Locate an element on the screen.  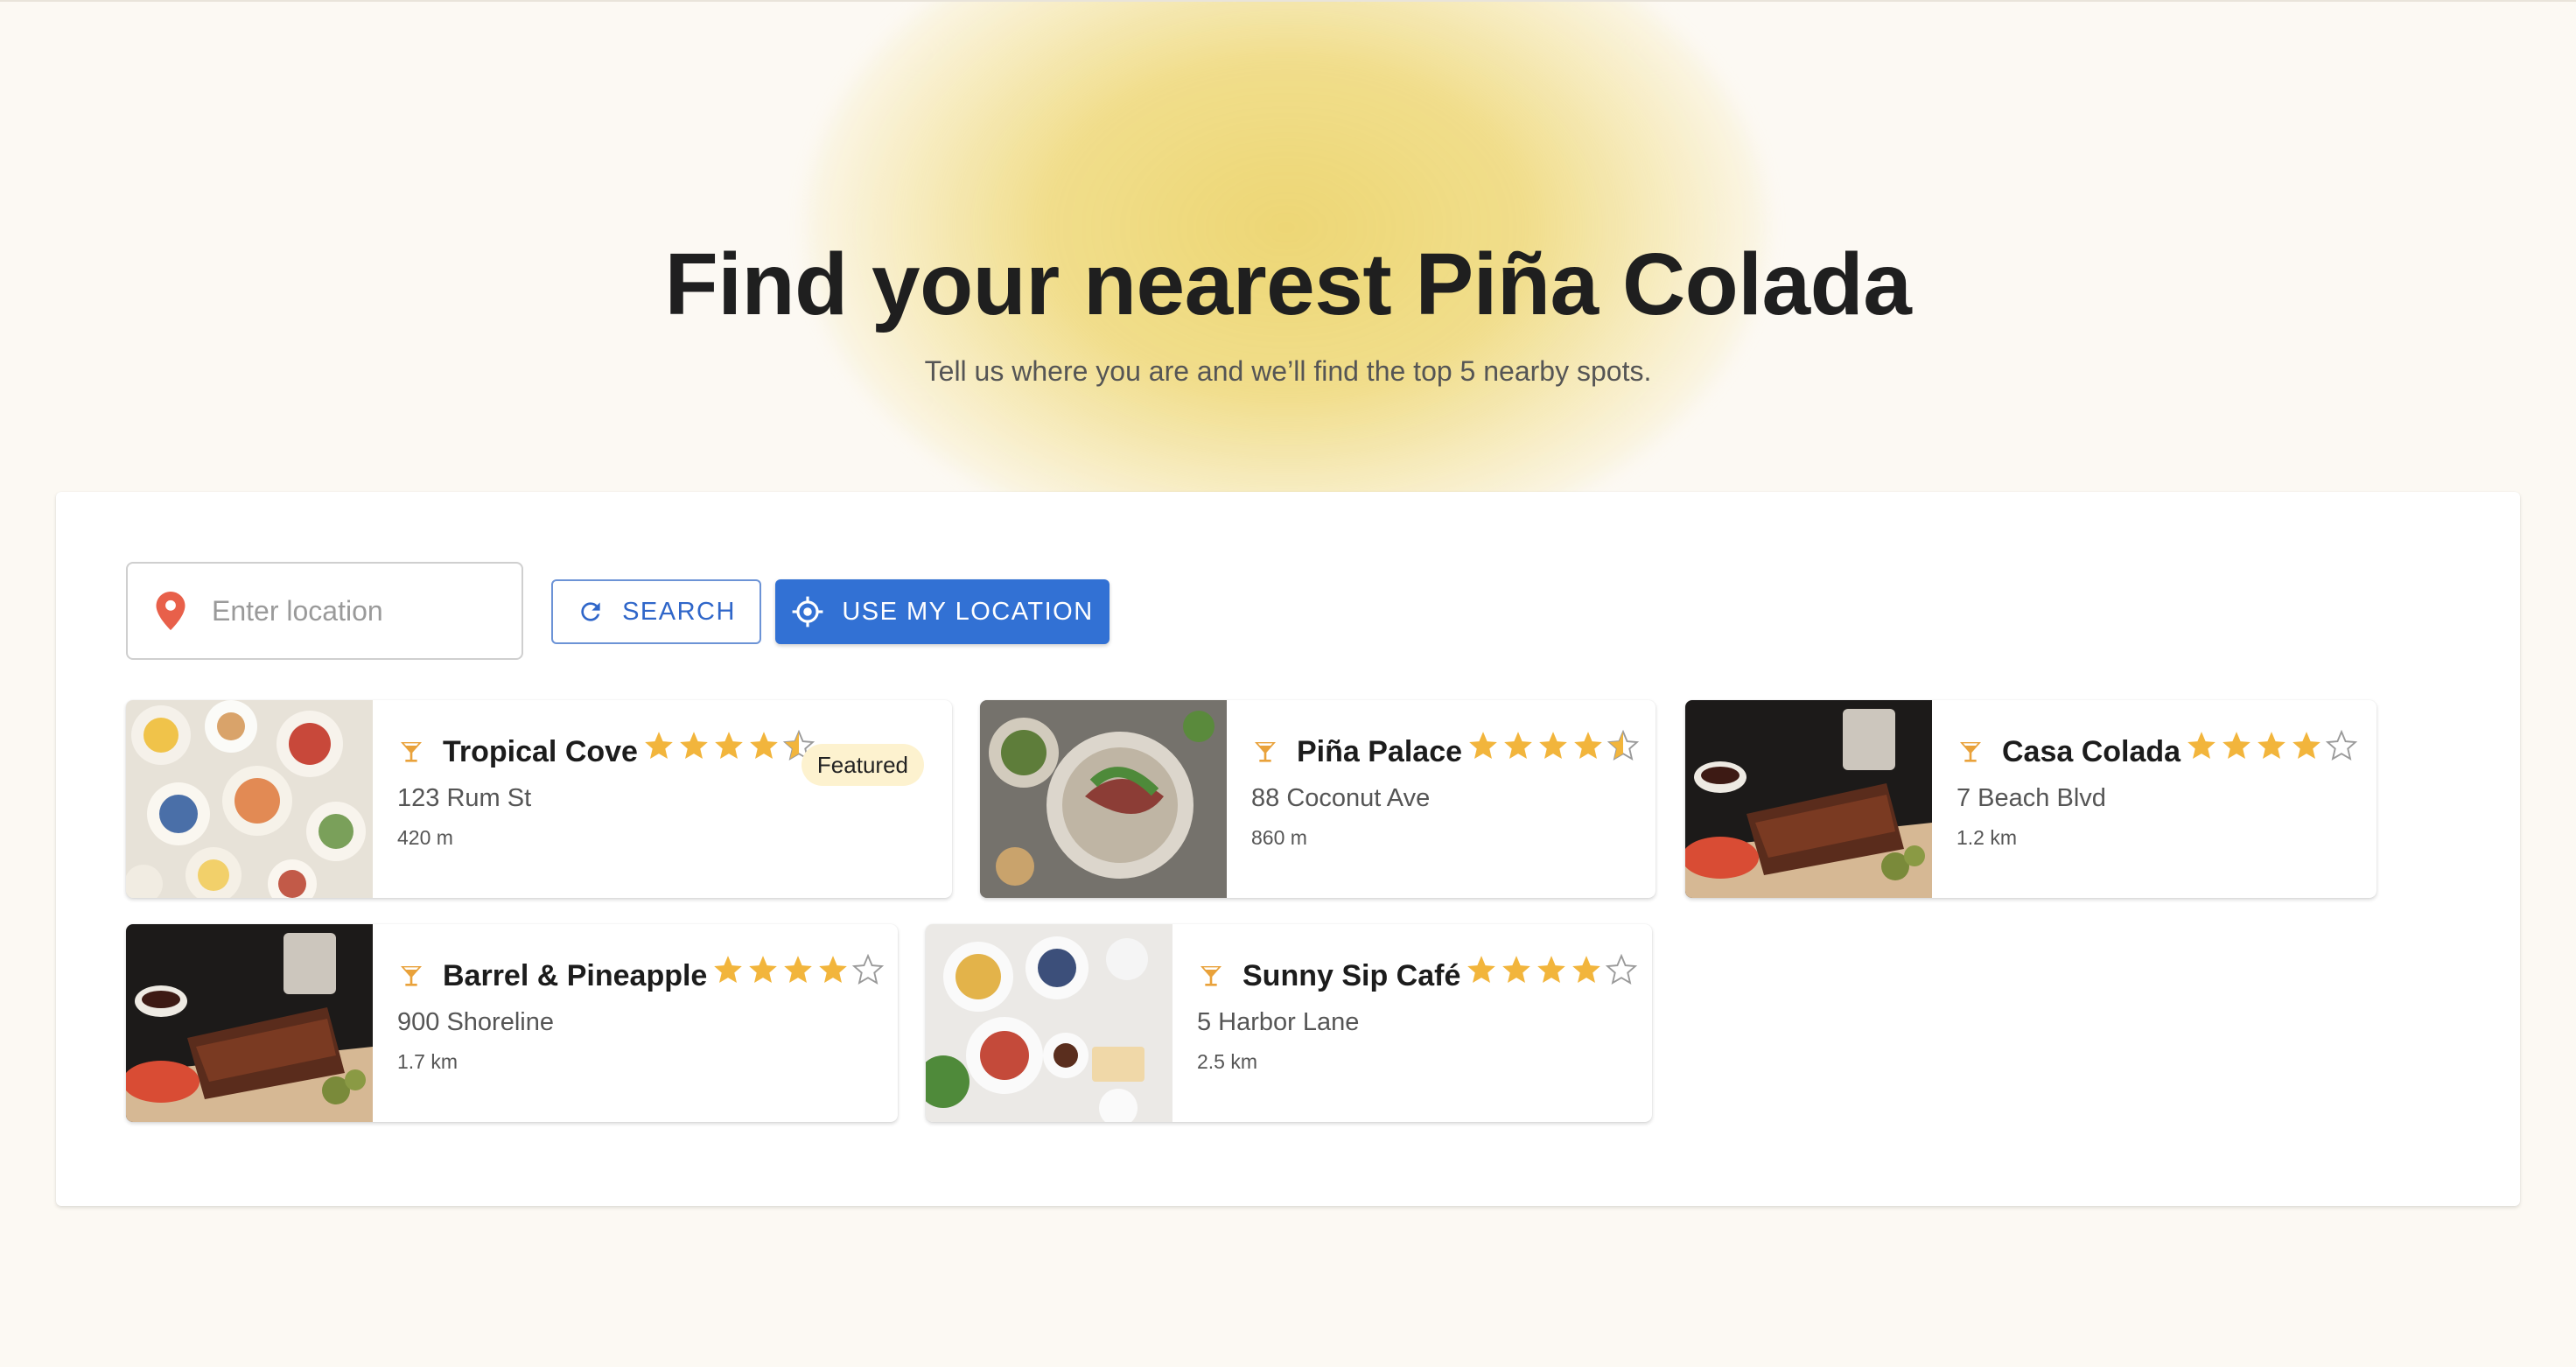
restaurant-name: Sunny Sip Café is located at coordinates (1351, 975).